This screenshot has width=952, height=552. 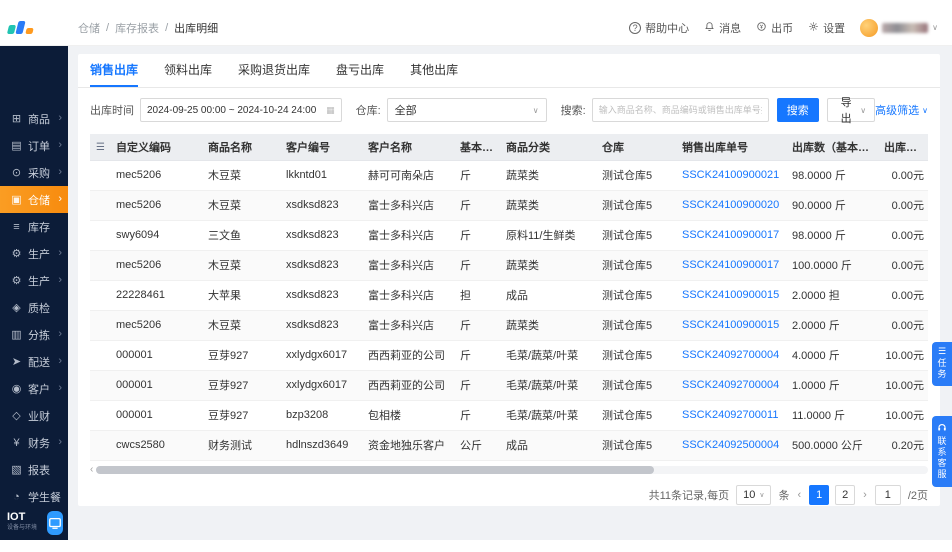 What do you see at coordinates (731, 445) in the screenshot?
I see `outbound-order-link: SSCK24092500004` at bounding box center [731, 445].